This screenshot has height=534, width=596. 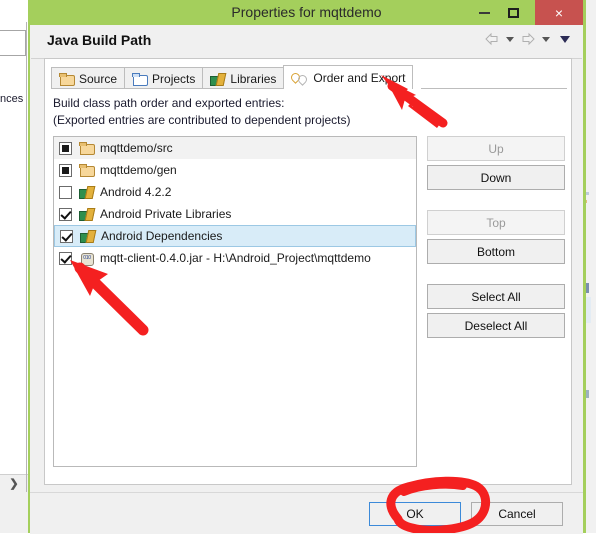 What do you see at coordinates (306, 12) in the screenshot?
I see `dialog-titlebar: Properties for mqttdemo ×` at bounding box center [306, 12].